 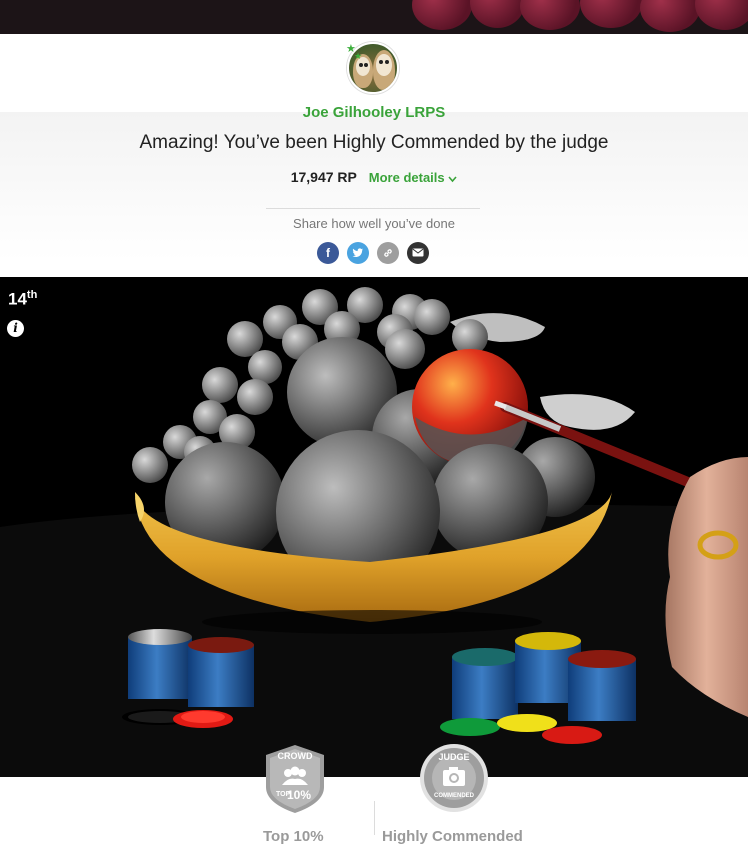 I want to click on judge-badge-sub: COMMENDED, so click(x=454, y=796).